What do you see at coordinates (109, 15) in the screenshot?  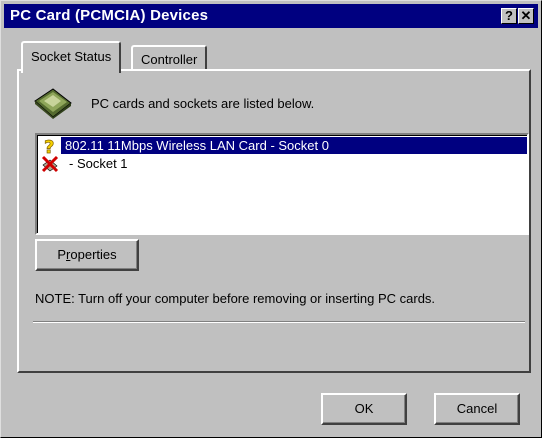 I see `window-title: PC Card (PCMCIA) Devices` at bounding box center [109, 15].